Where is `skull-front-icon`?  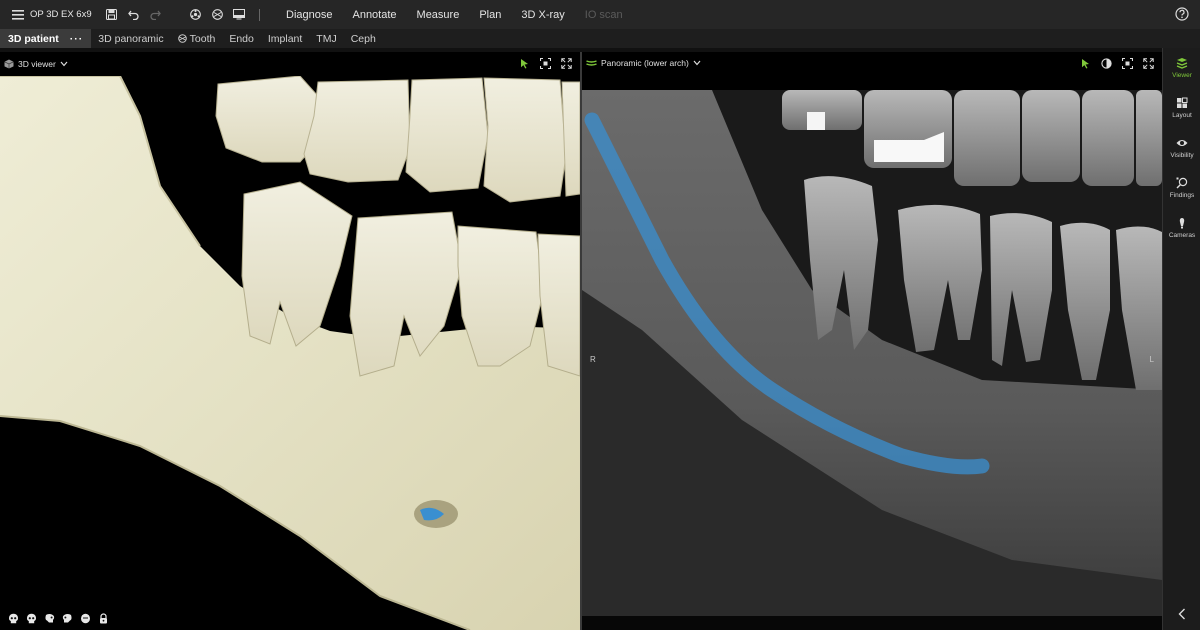
skull-front-icon is located at coordinates (13, 618).